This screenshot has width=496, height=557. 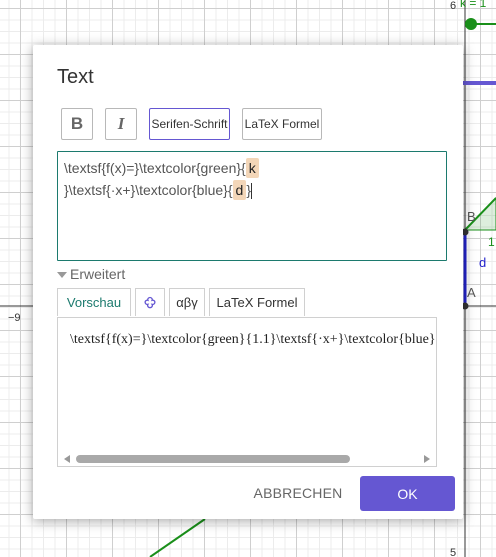 I want to click on segment-label: 1, so click(x=491, y=242).